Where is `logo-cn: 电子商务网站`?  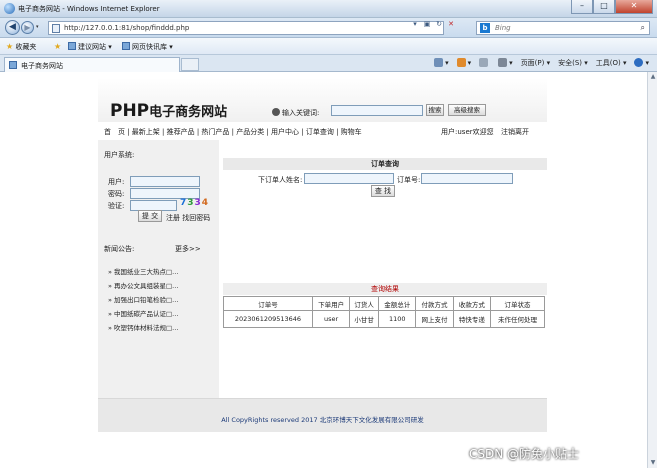
logo-cn: 电子商务网站 is located at coordinates (188, 112).